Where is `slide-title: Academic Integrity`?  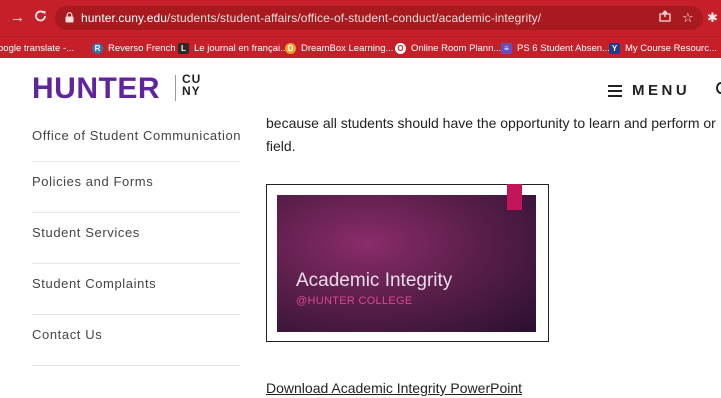 slide-title: Academic Integrity is located at coordinates (374, 280).